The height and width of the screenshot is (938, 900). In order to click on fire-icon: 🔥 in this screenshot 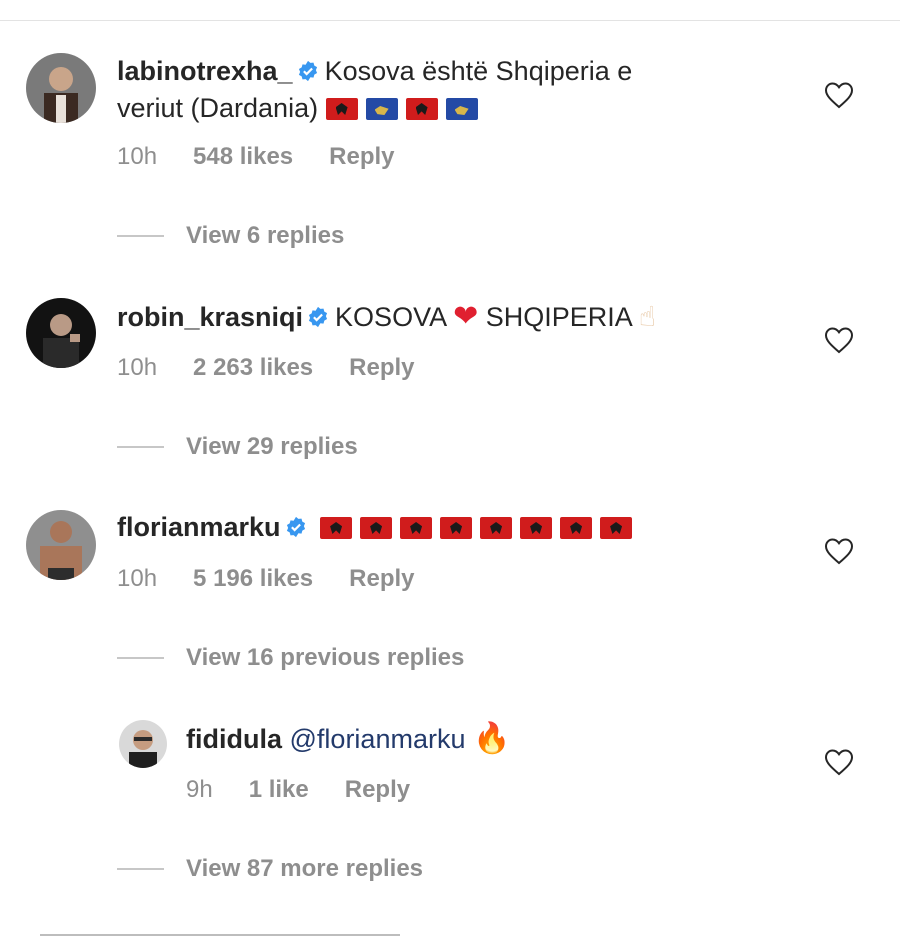, I will do `click(492, 738)`.